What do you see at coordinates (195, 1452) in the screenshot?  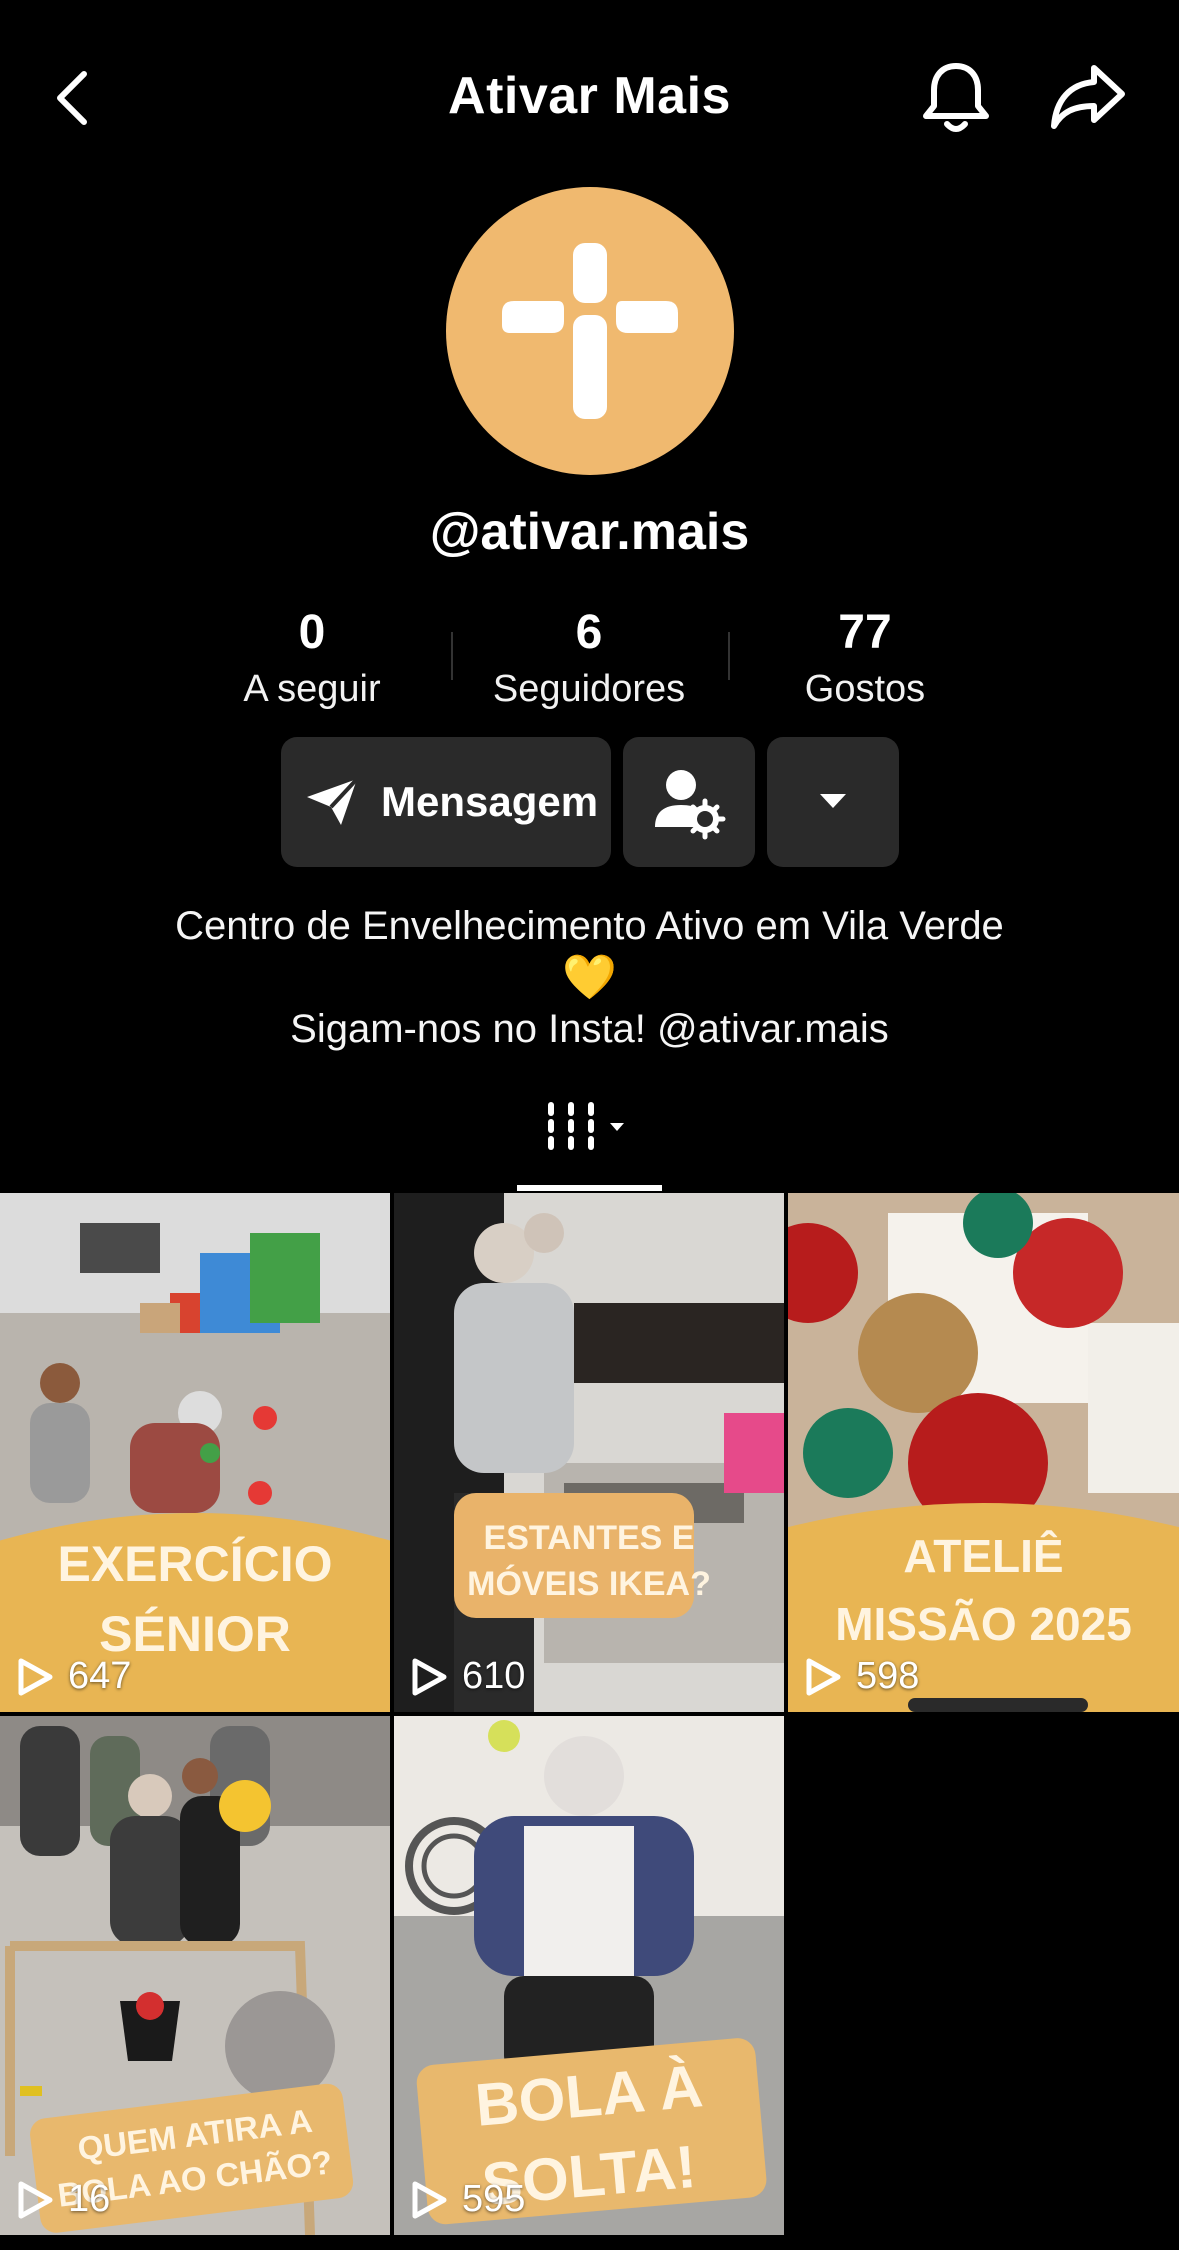 I see `video-thumbnail: EXERCÍCIO SÉNIOR 647` at bounding box center [195, 1452].